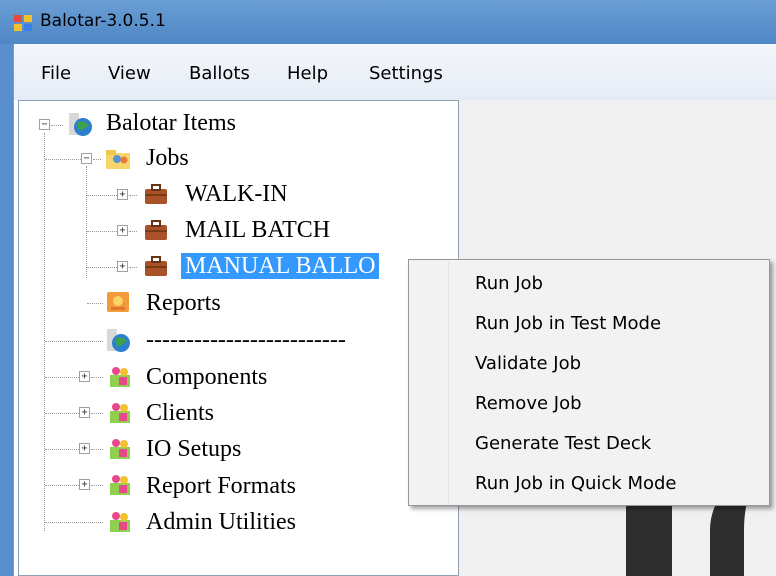 The image size is (776, 576). What do you see at coordinates (118, 302) in the screenshot?
I see `report-icon` at bounding box center [118, 302].